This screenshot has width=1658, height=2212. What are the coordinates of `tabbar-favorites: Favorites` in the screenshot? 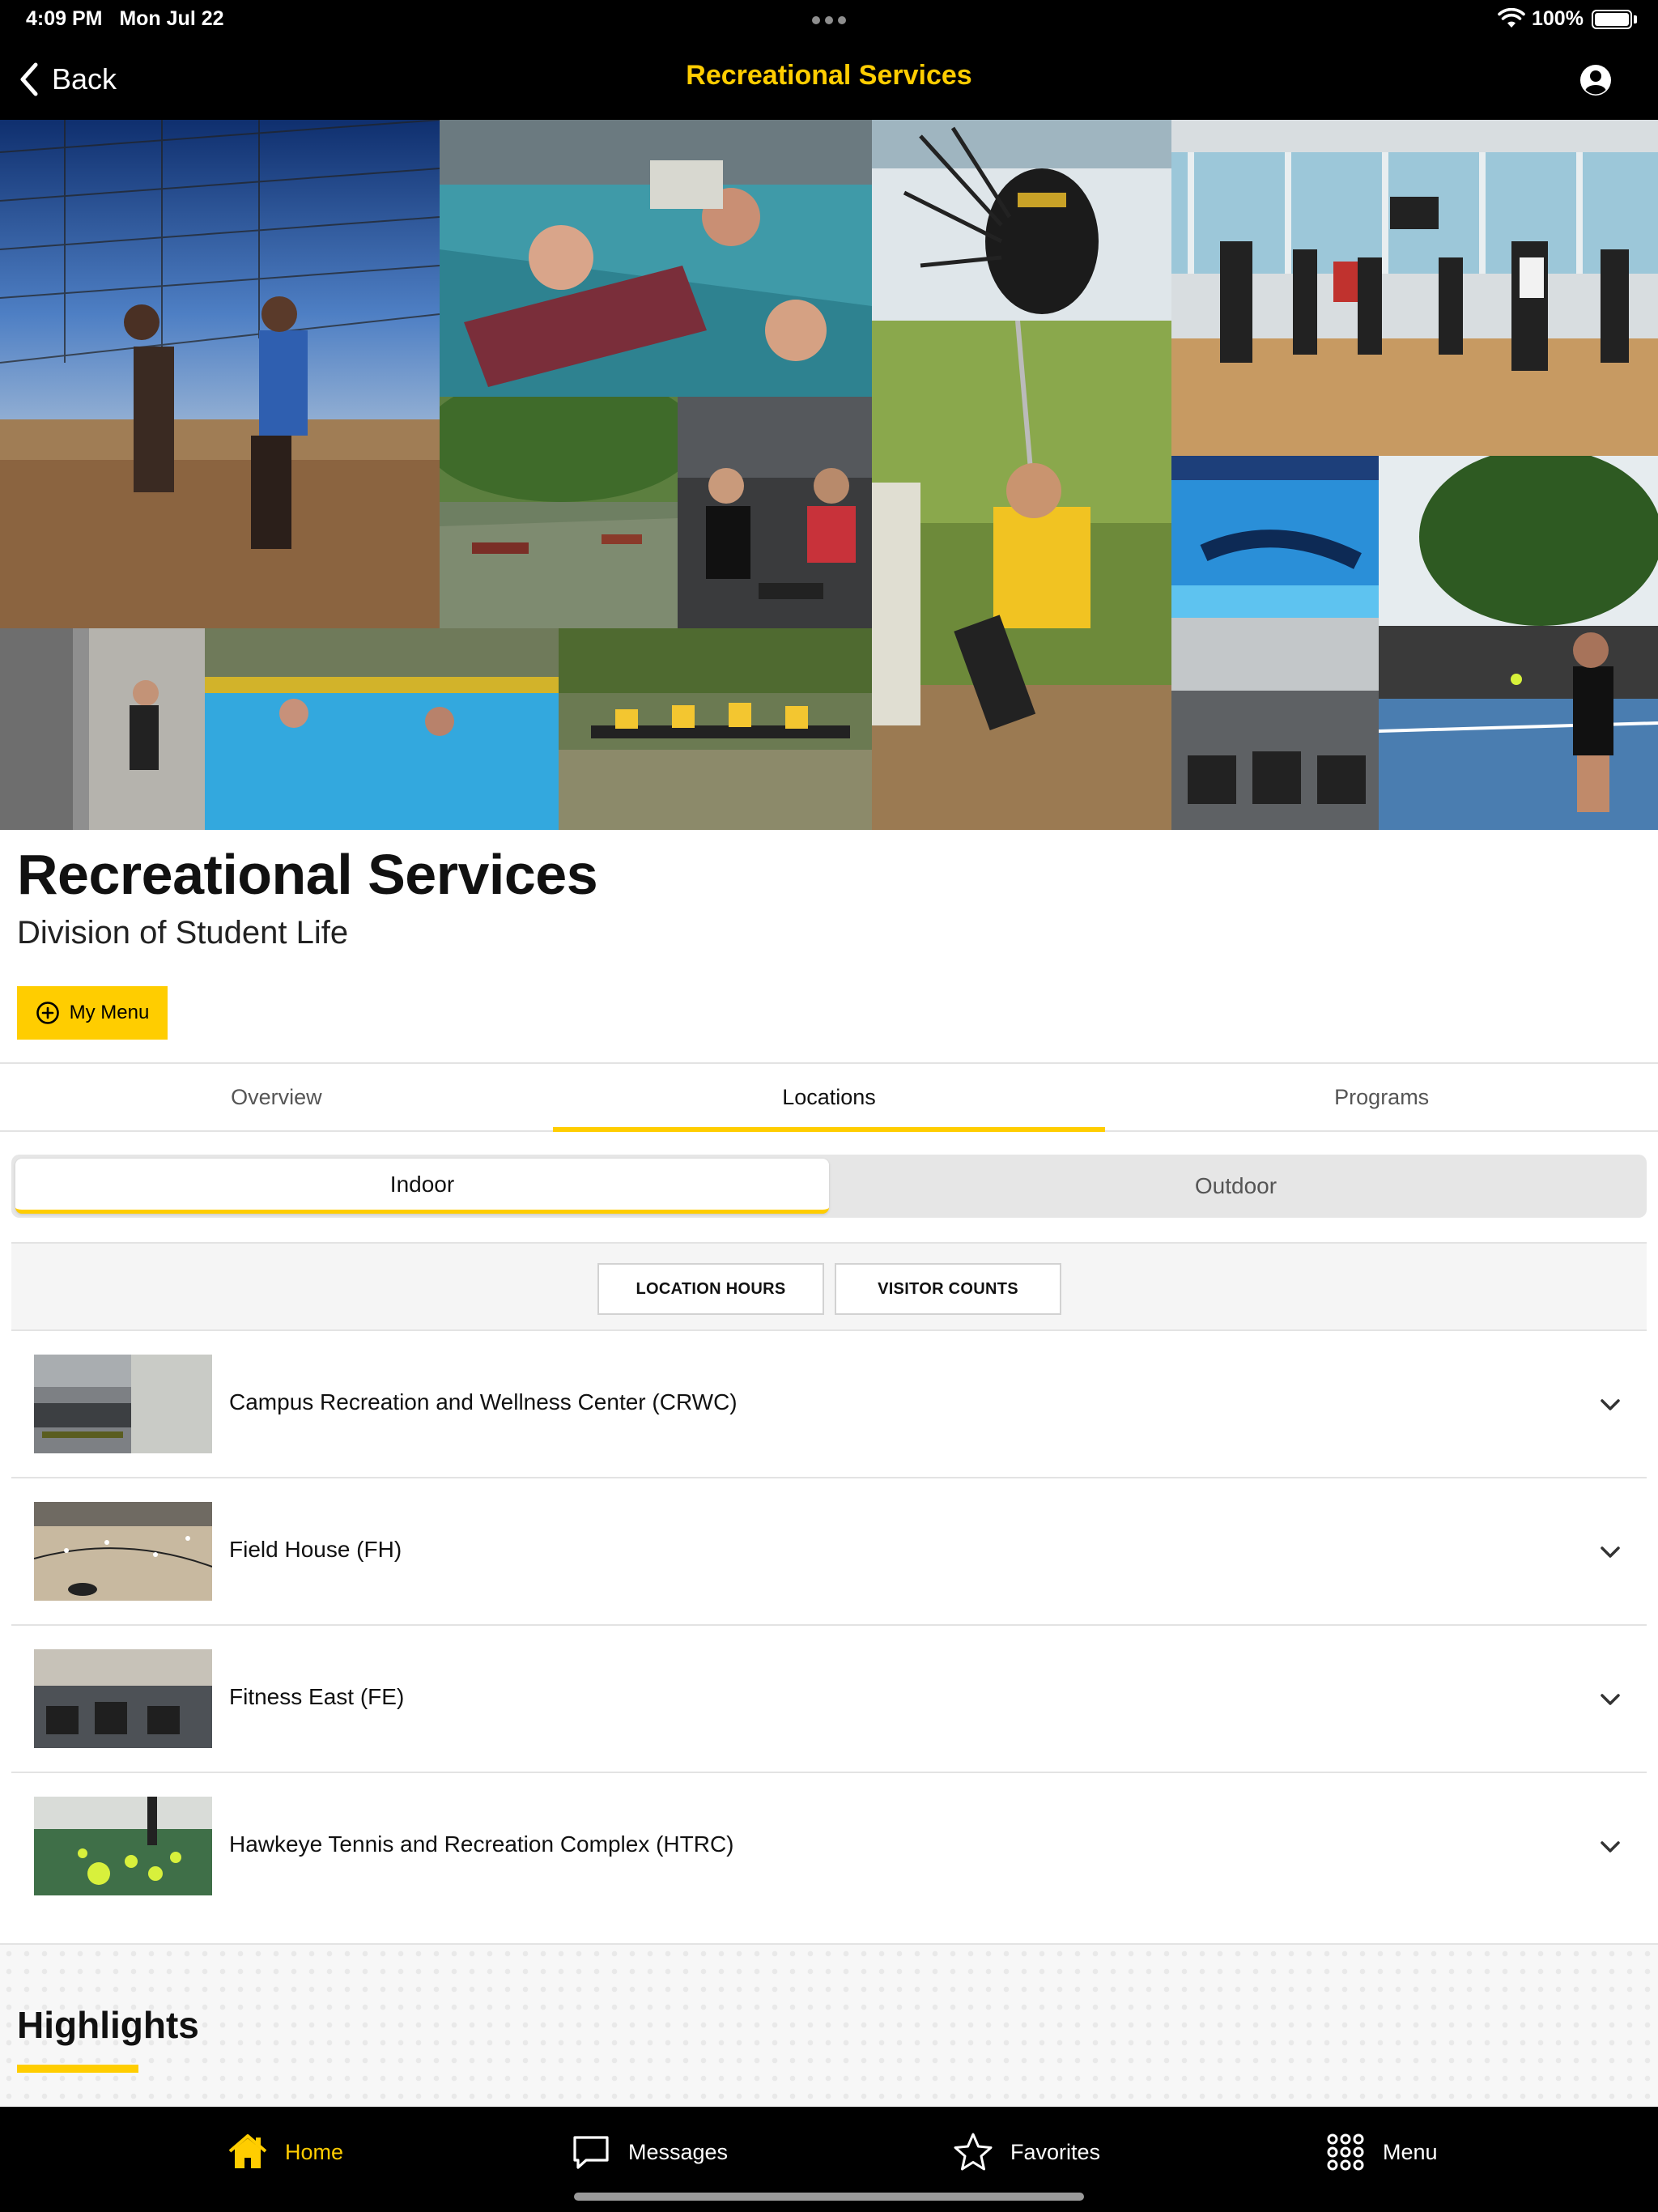 It's located at (1026, 2152).